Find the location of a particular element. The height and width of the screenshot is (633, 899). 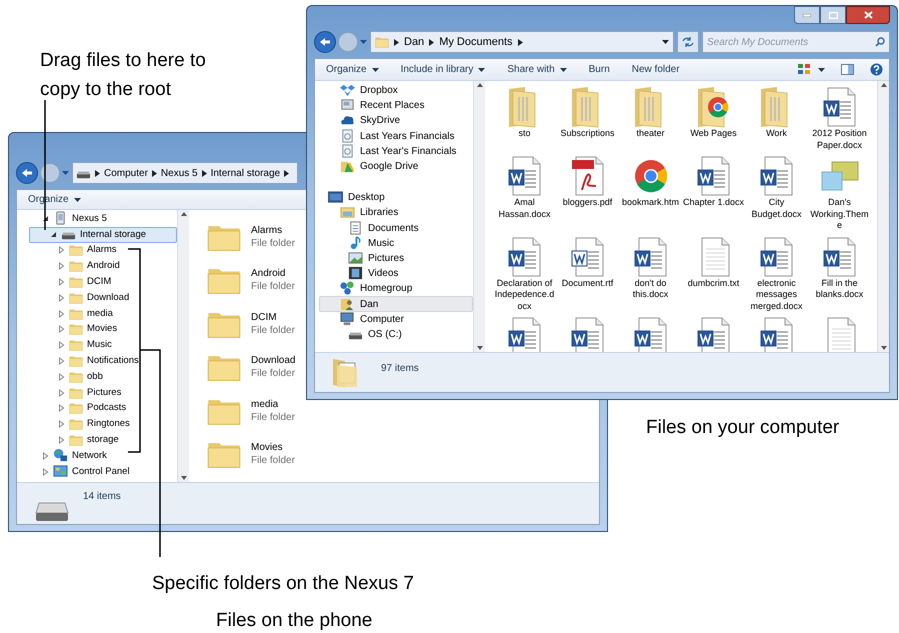

navigation-item: Pictures is located at coordinates (396, 258).